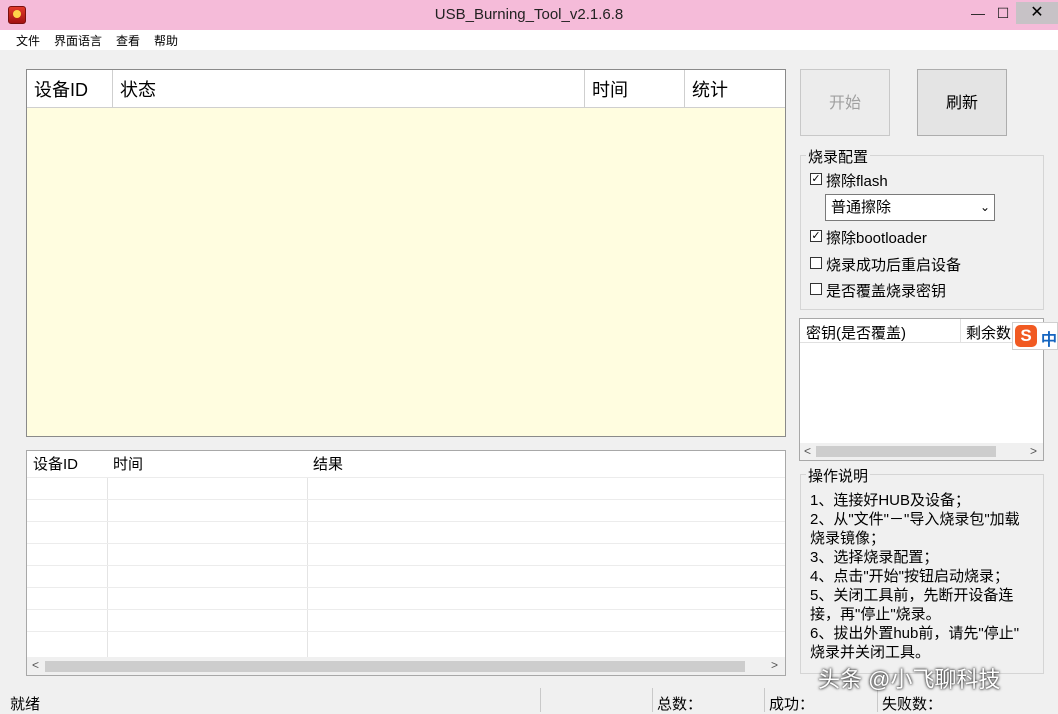  What do you see at coordinates (52, 464) in the screenshot?
I see `result-column-device-id: 设备ID` at bounding box center [52, 464].